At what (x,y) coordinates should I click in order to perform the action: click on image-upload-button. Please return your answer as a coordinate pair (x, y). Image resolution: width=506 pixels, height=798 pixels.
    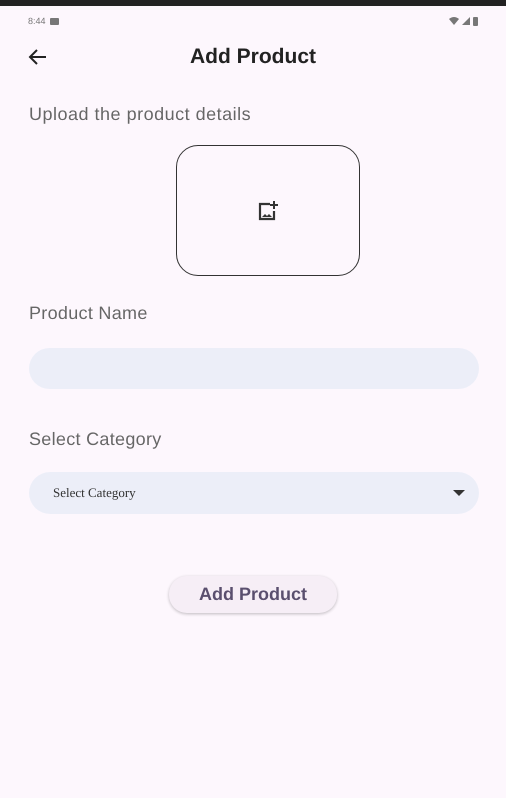
    Looking at the image, I should click on (268, 210).